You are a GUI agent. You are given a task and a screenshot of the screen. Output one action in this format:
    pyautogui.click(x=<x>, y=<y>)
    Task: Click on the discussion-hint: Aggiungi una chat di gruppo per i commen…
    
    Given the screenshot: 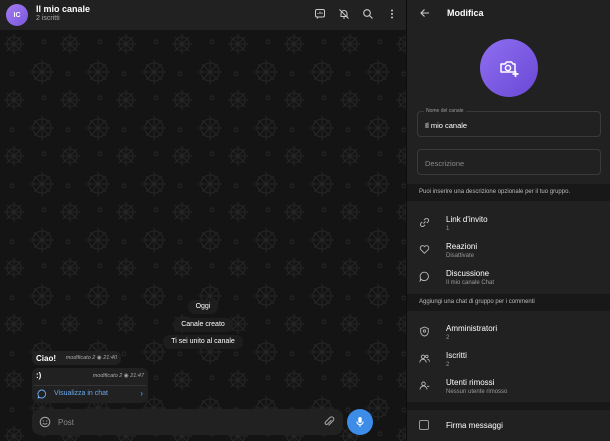 What is the action you would take?
    pyautogui.click(x=508, y=302)
    